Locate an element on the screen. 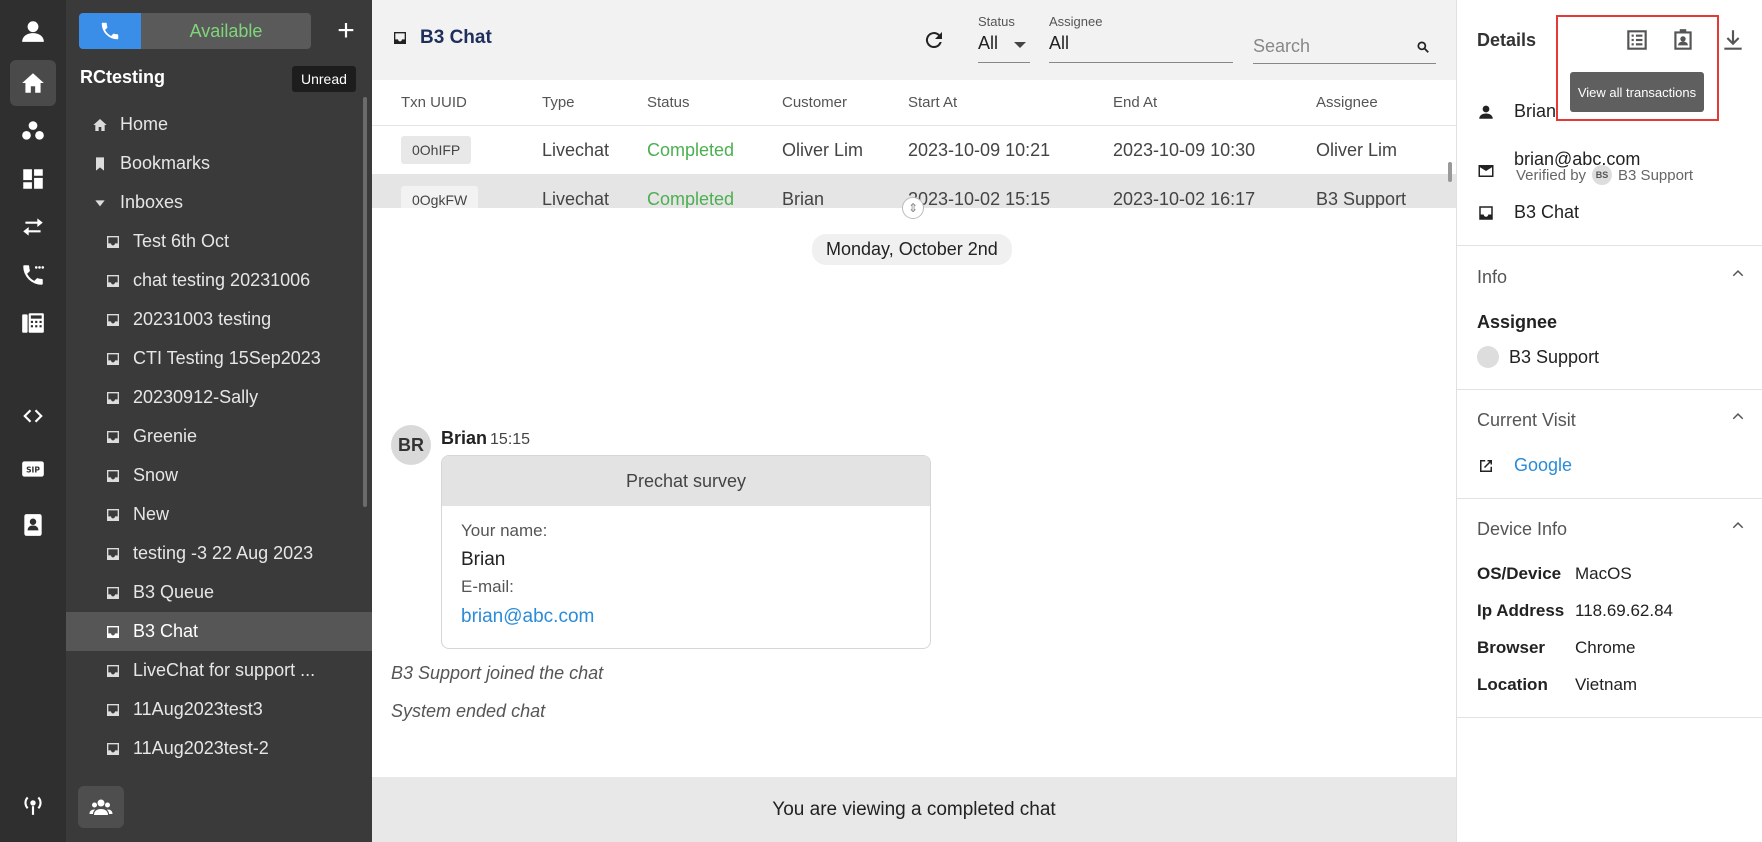 The image size is (1762, 842). inbox-item: testing -3 22 Aug 2023 is located at coordinates (219, 553).